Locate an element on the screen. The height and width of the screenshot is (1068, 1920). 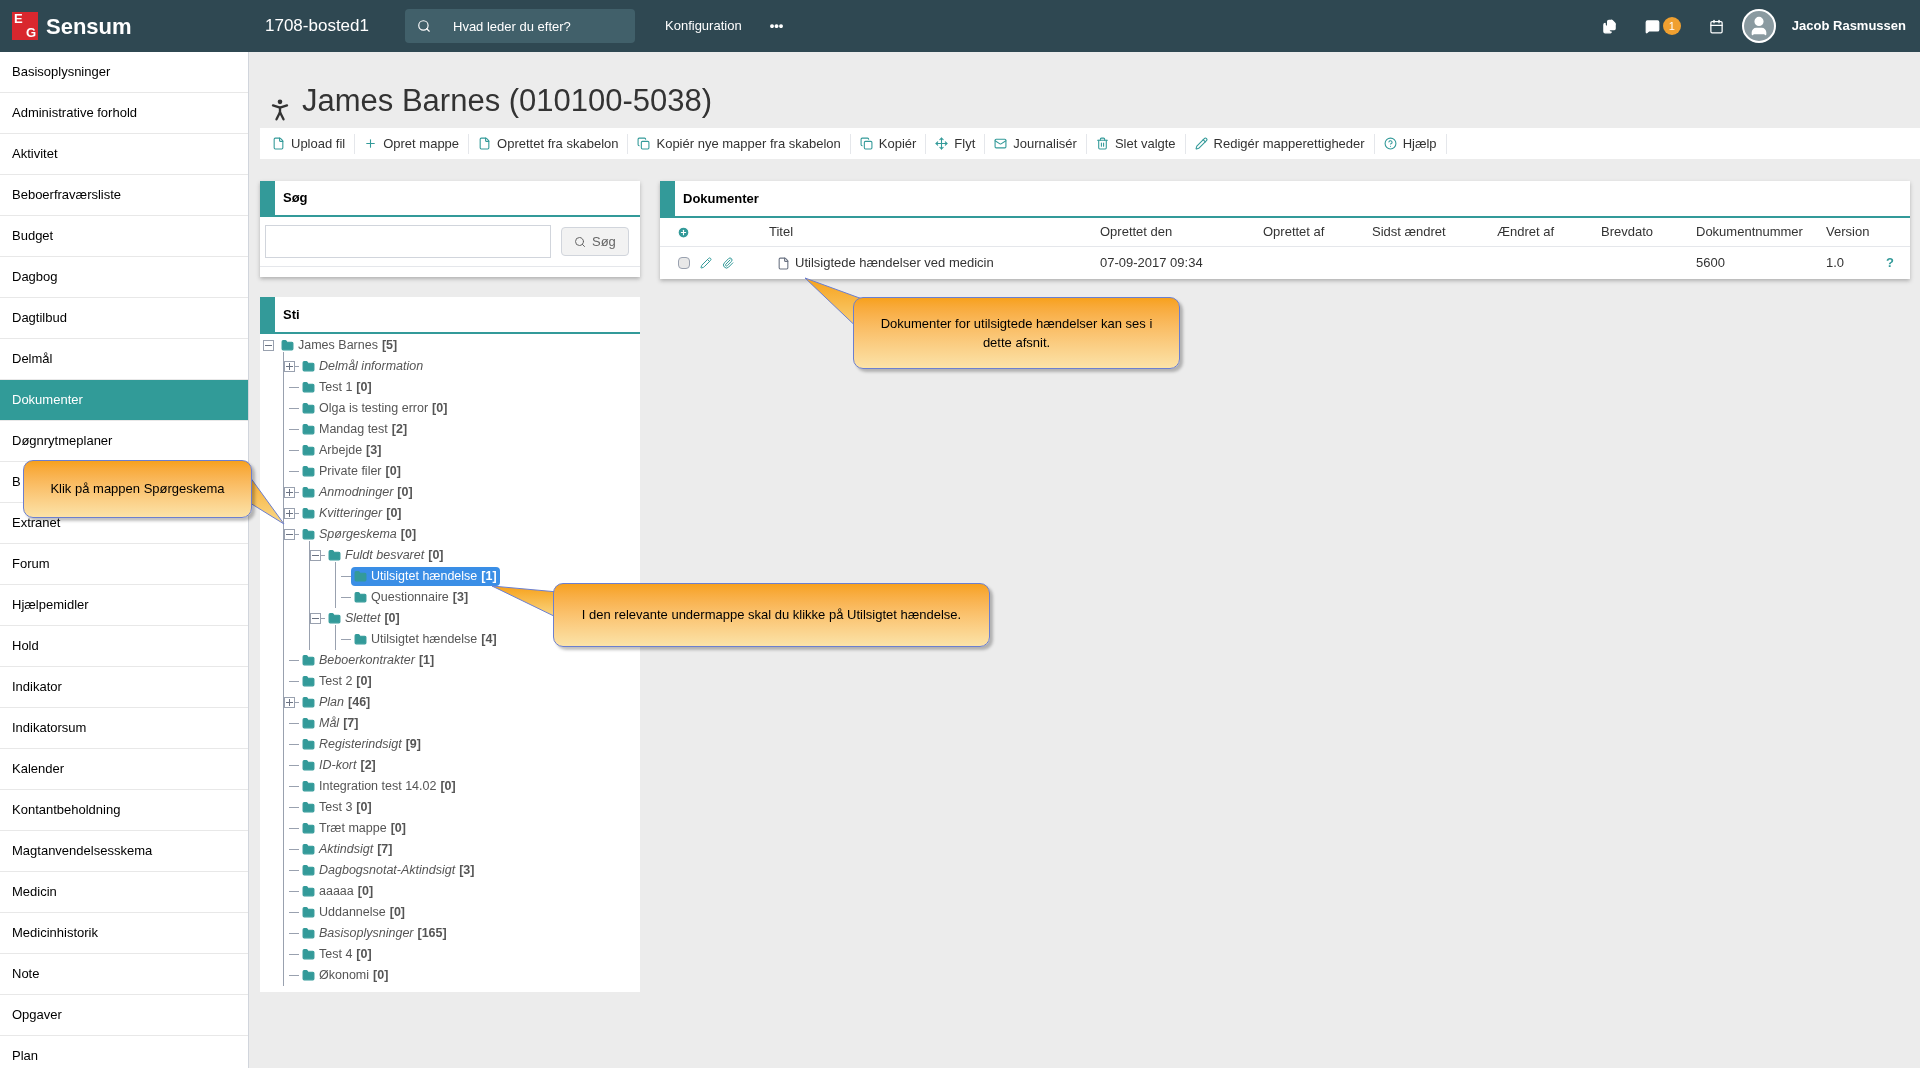
sidebar-item: Medicinhistorik is located at coordinates (124, 933).